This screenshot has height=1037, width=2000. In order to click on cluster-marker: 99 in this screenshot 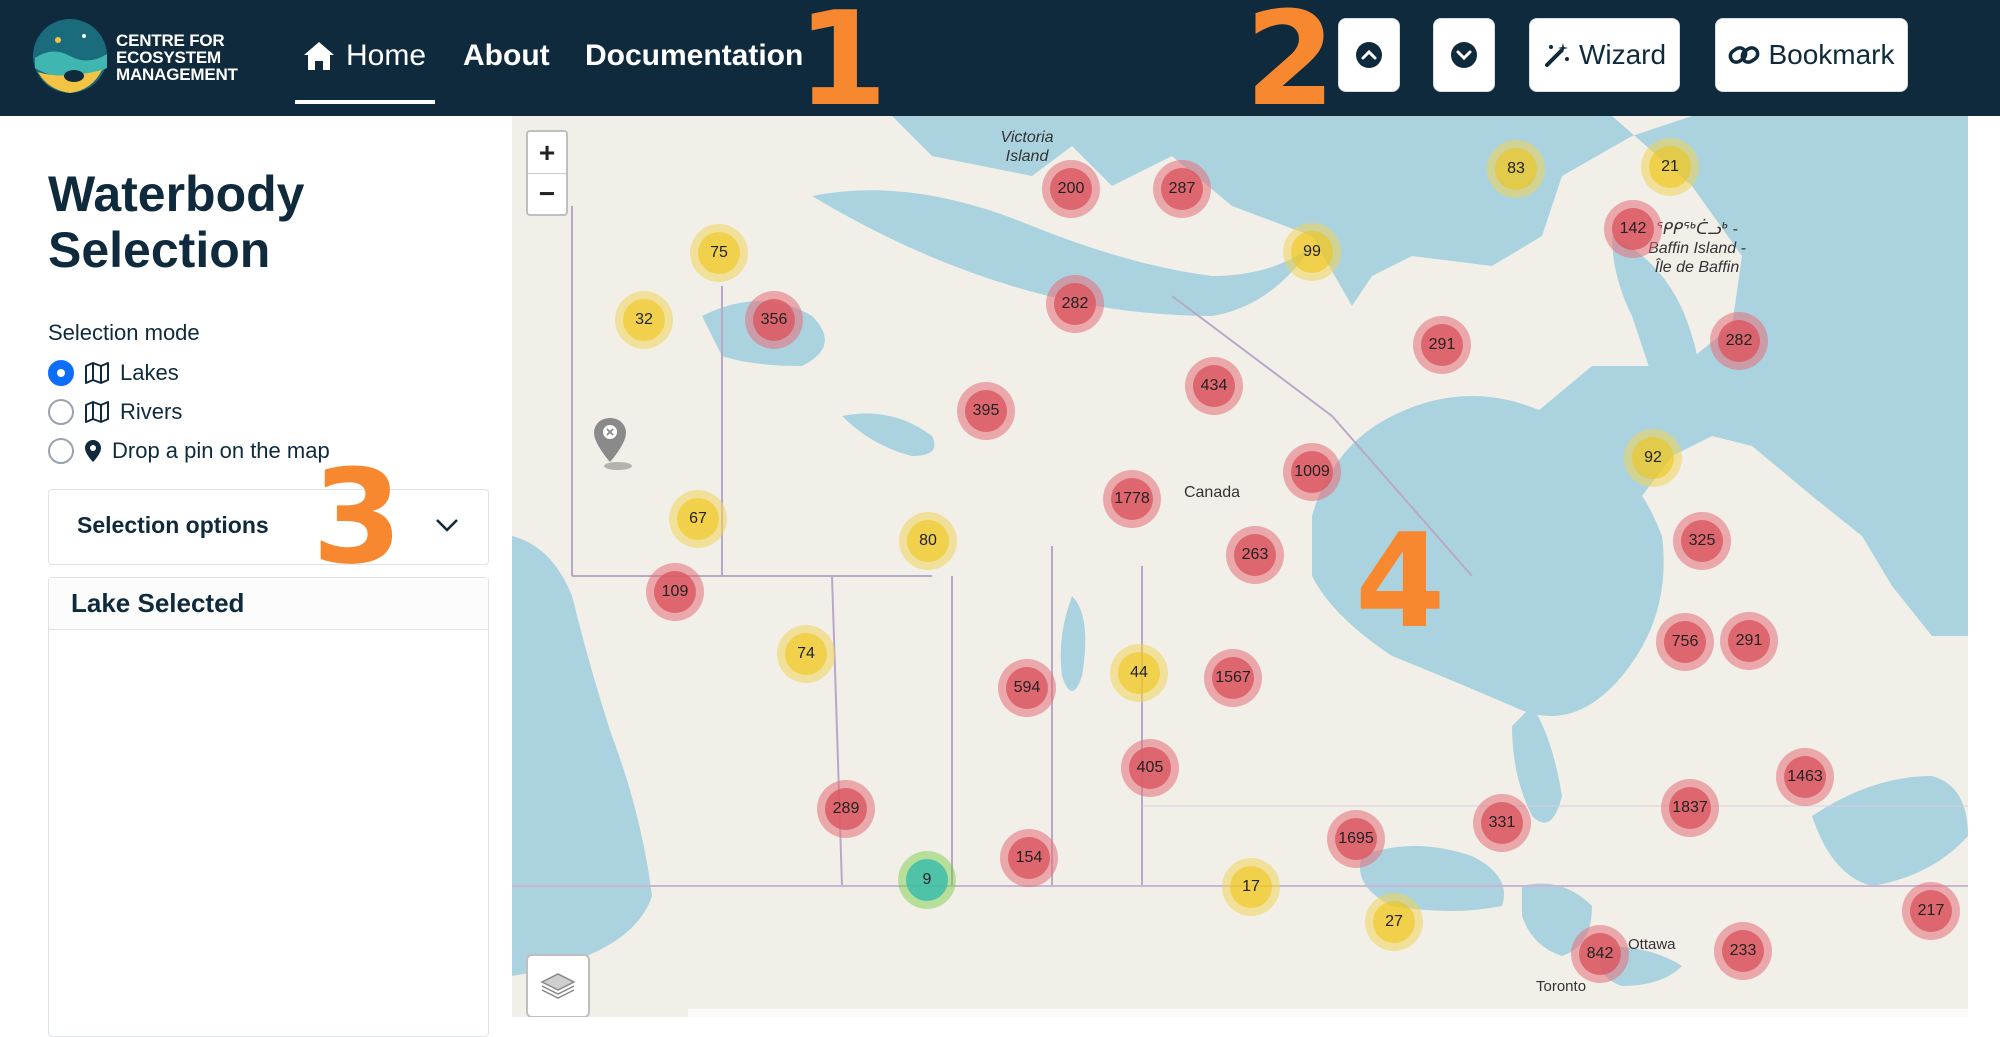, I will do `click(1312, 252)`.